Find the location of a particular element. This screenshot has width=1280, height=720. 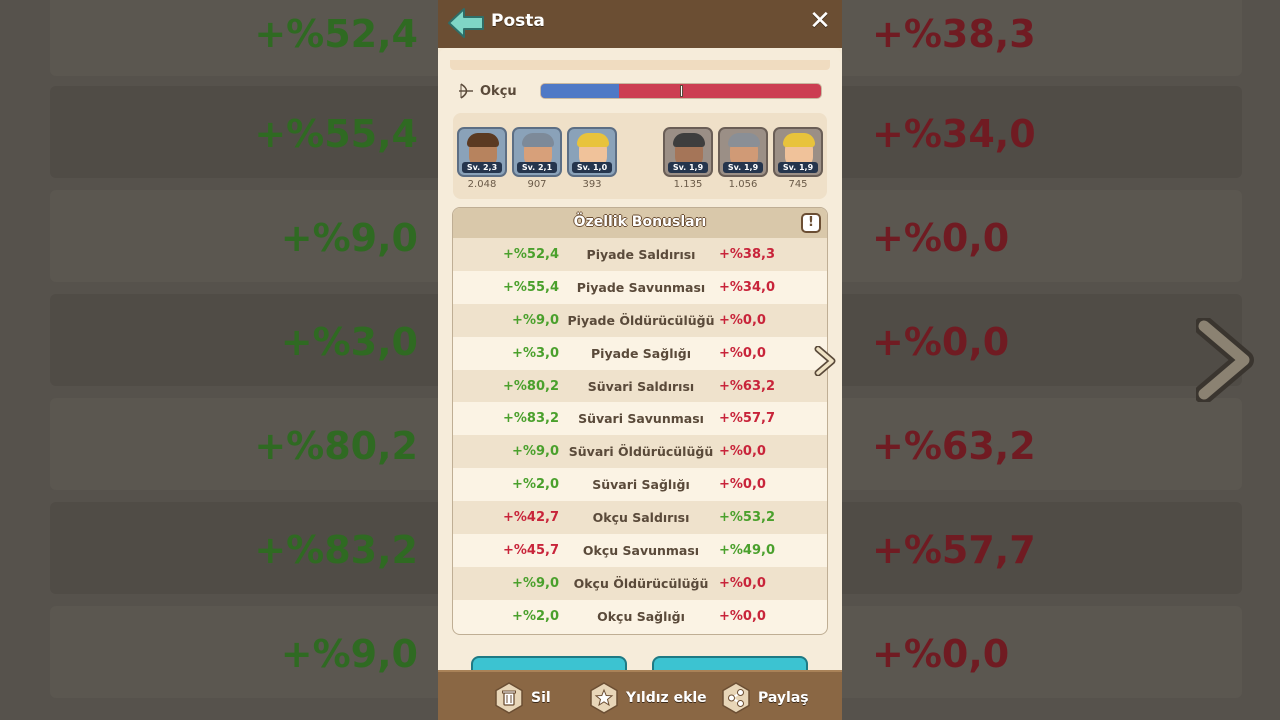

bonus-name: Okçu Savunması is located at coordinates (641, 551).